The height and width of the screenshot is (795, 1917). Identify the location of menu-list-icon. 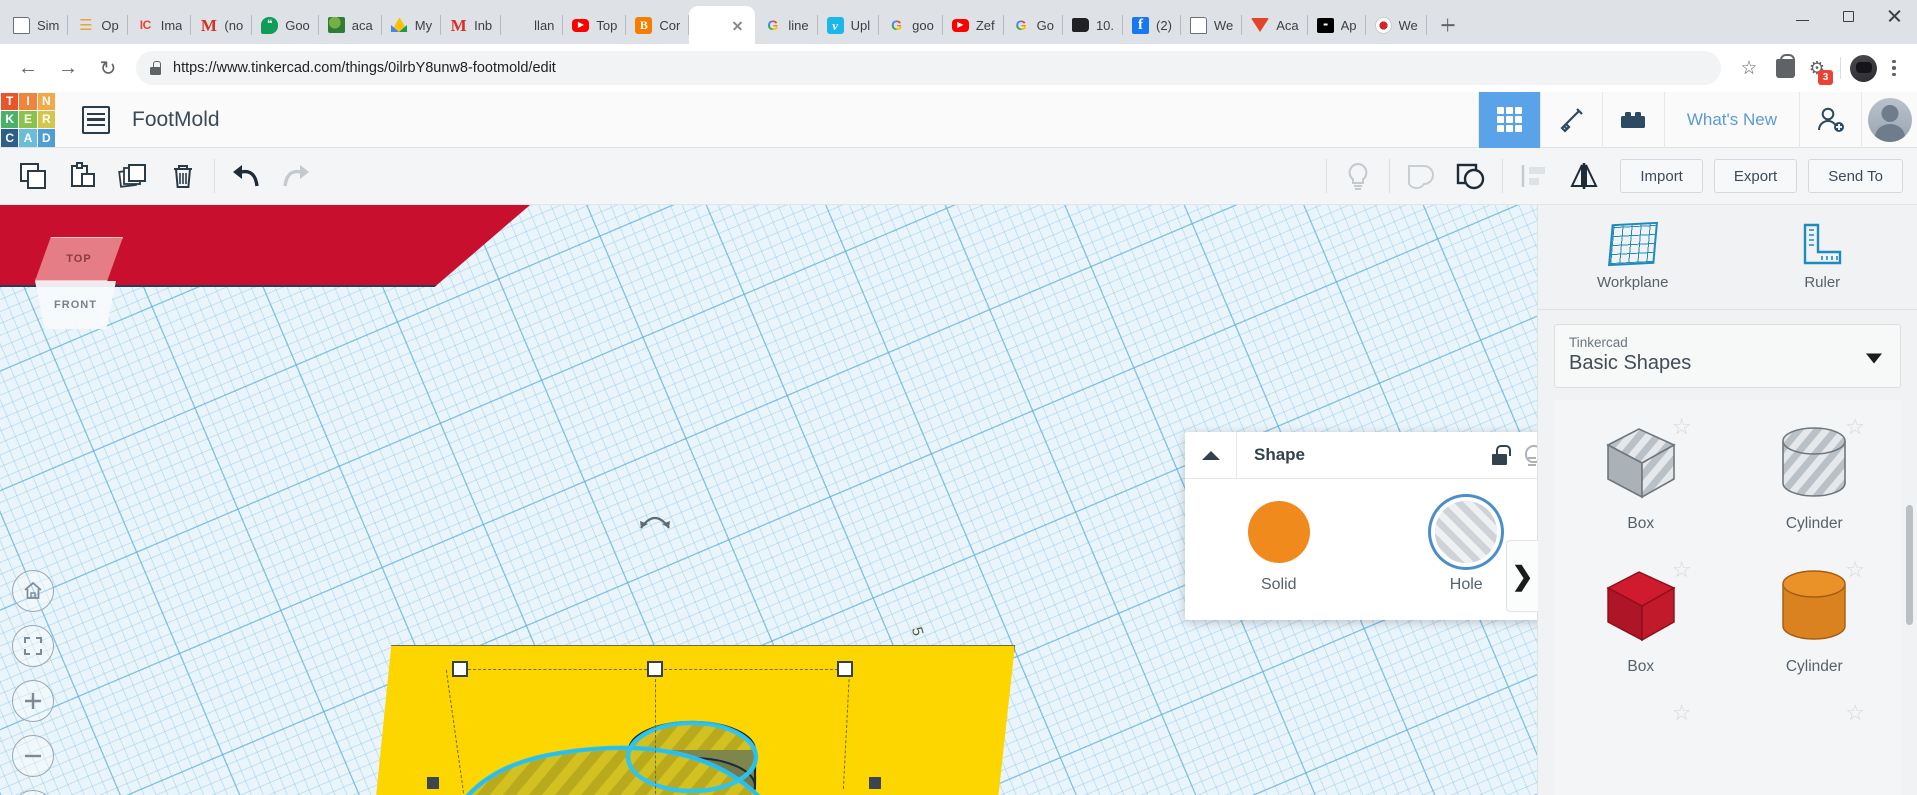
(96, 119).